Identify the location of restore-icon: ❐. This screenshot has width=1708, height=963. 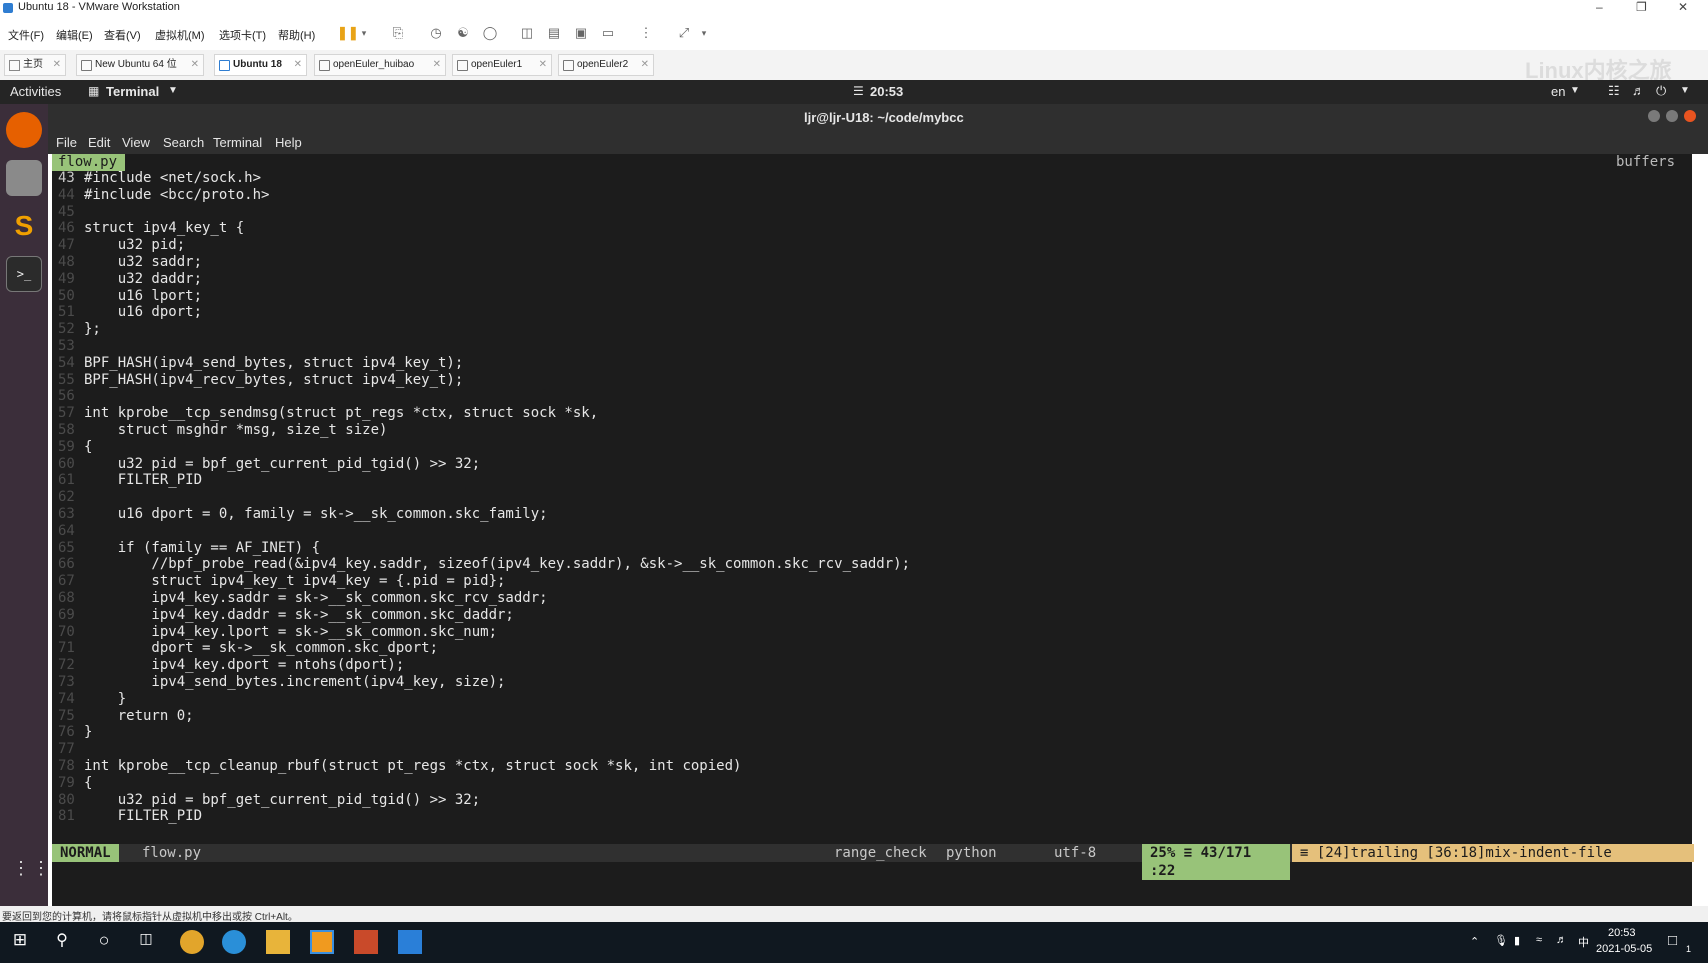
(1641, 7).